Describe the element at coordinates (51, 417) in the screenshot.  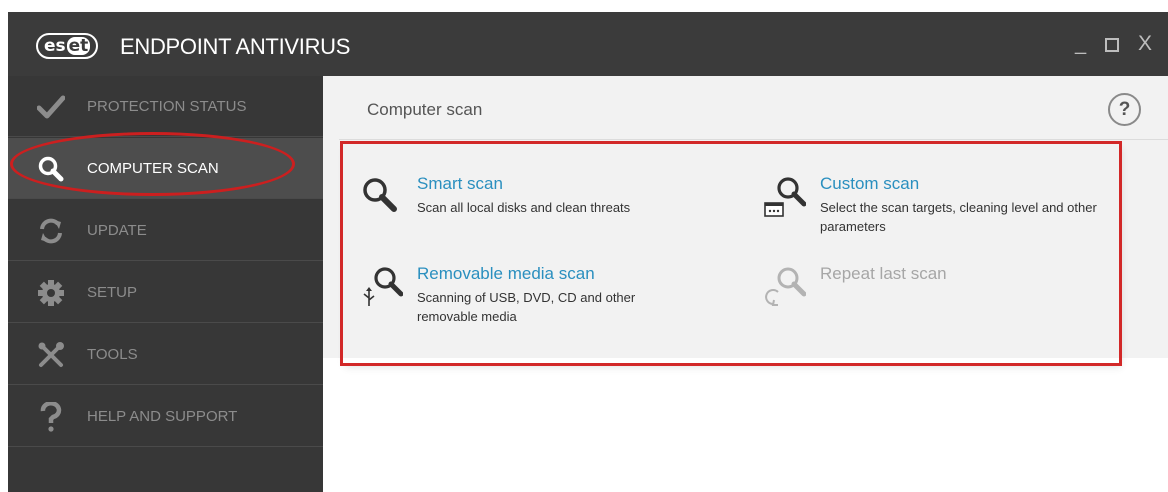
I see `question-icon` at that location.